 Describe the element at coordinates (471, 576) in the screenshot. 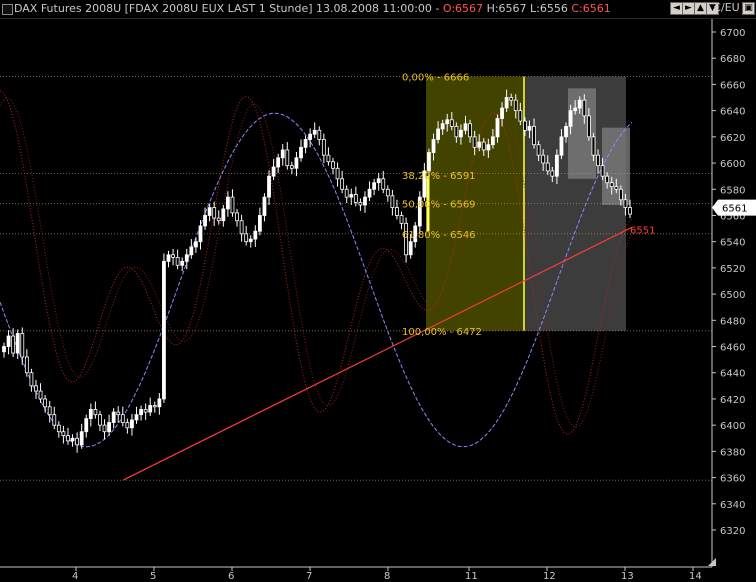

I see `time-tick-label: 11` at that location.